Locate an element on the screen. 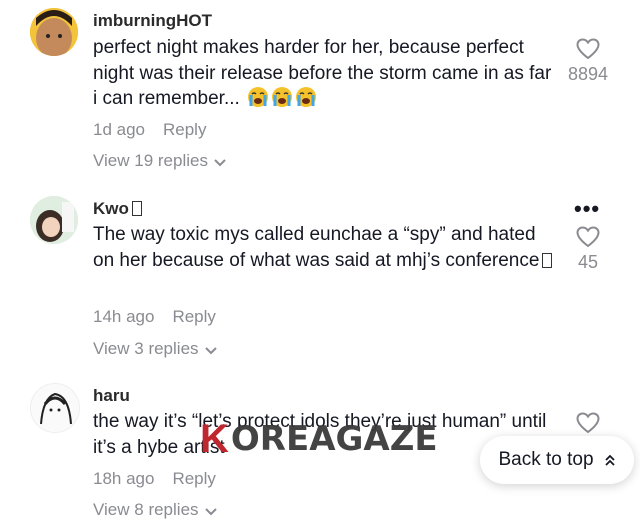 This screenshot has height=521, width=640. comment-meta: 18h ago Reply is located at coordinates (154, 479).